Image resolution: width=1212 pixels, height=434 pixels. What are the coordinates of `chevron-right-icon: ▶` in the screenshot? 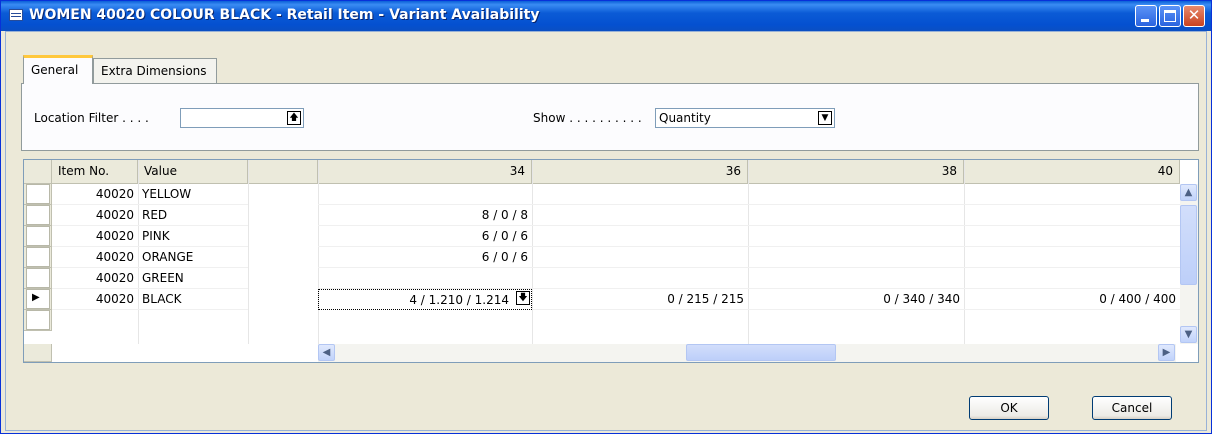 It's located at (1166, 352).